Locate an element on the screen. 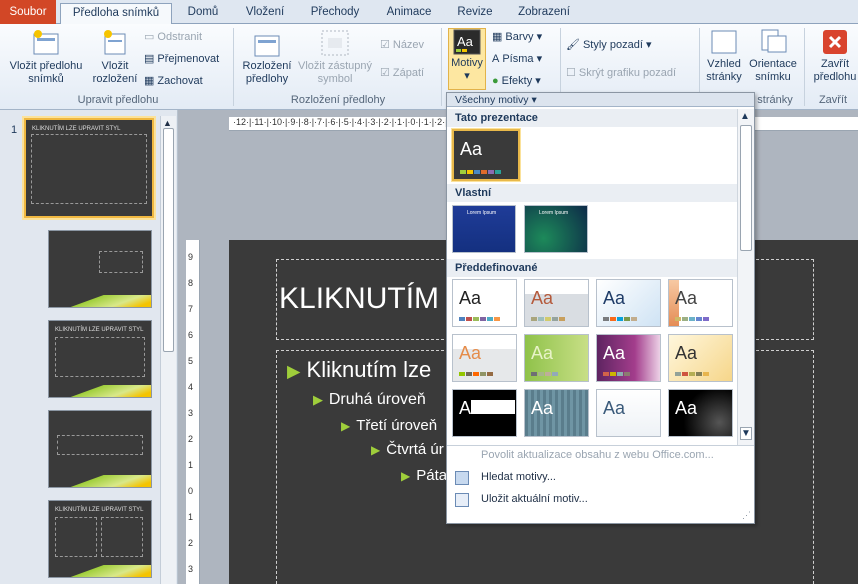  theme-civic: Aa is located at coordinates (628, 358).